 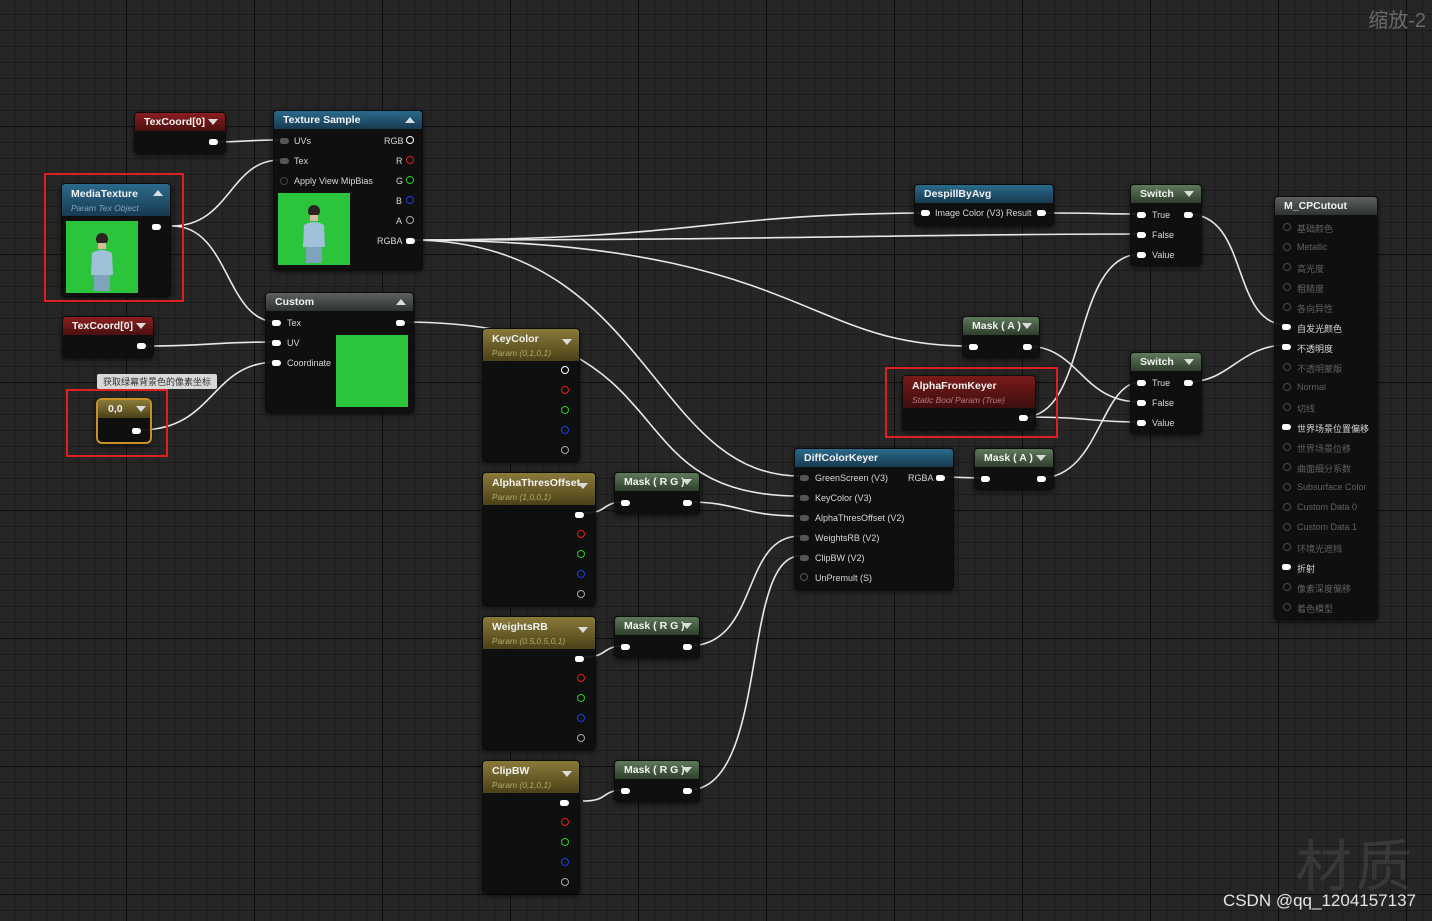 What do you see at coordinates (276, 343) in the screenshot?
I see `input-pin-uv` at bounding box center [276, 343].